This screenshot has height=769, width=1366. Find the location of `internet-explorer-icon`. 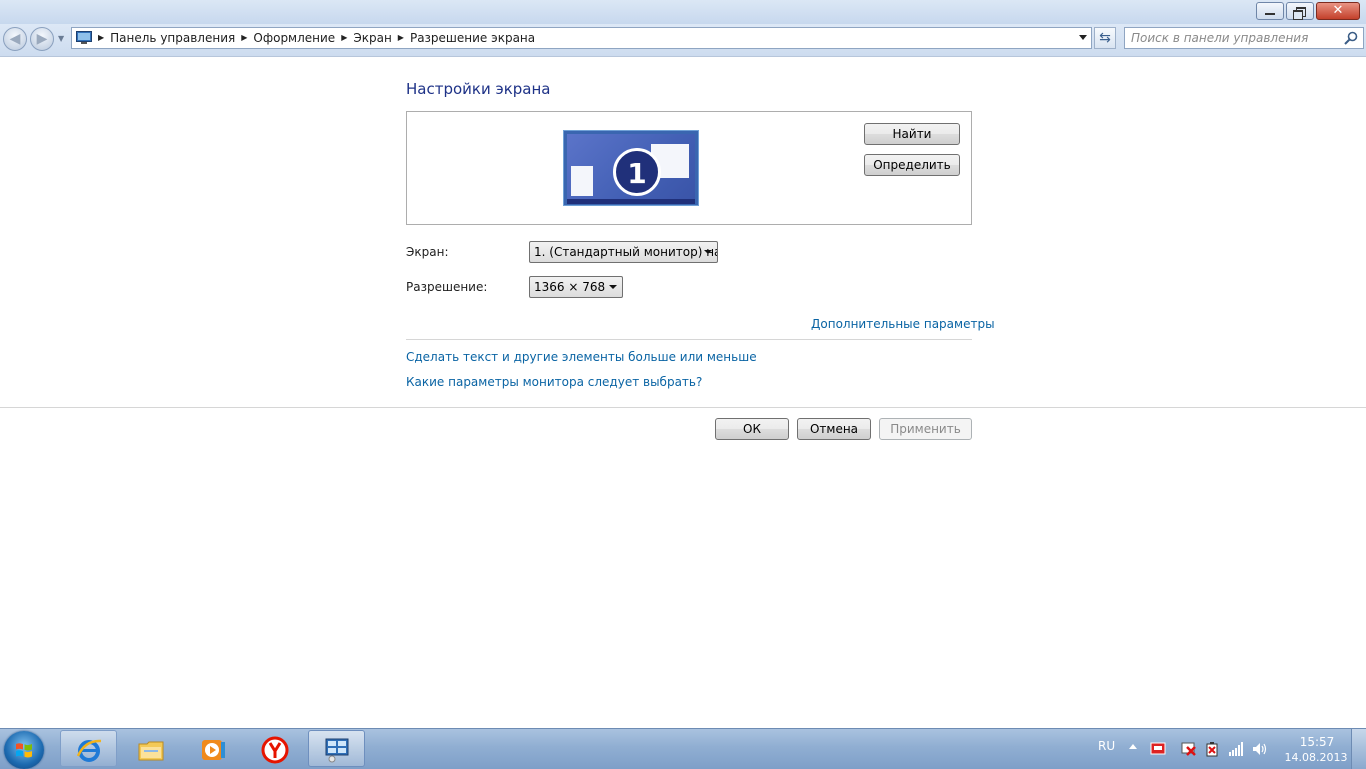

internet-explorer-icon is located at coordinates (89, 750).